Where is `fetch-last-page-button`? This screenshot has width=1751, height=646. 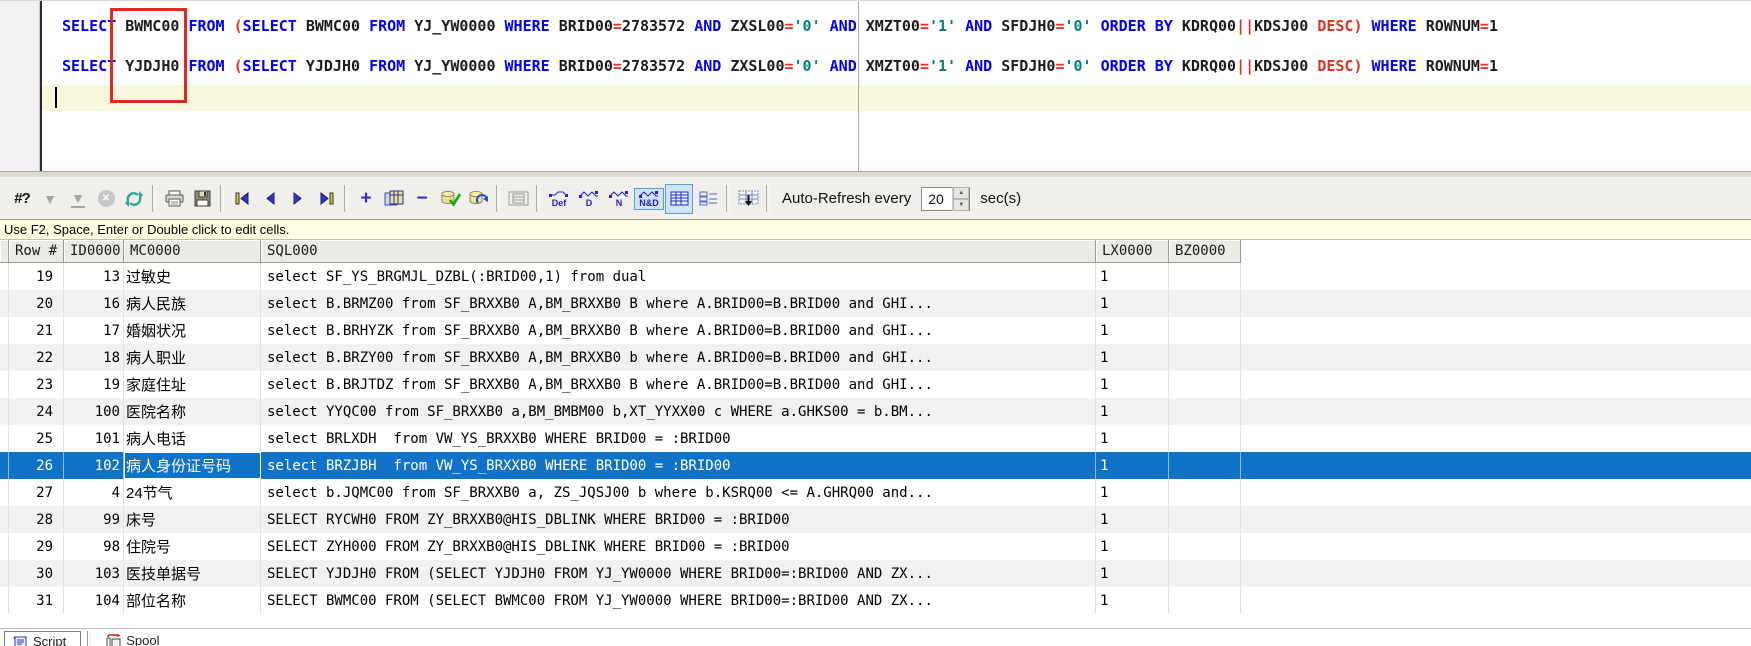
fetch-last-page-button is located at coordinates (518, 199).